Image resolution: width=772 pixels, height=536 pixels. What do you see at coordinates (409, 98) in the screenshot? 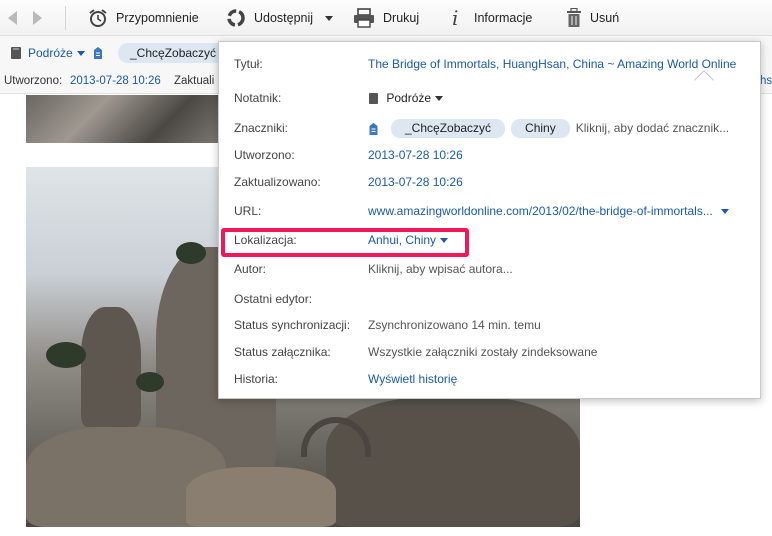
I see `notebook-value: Podróże` at bounding box center [409, 98].